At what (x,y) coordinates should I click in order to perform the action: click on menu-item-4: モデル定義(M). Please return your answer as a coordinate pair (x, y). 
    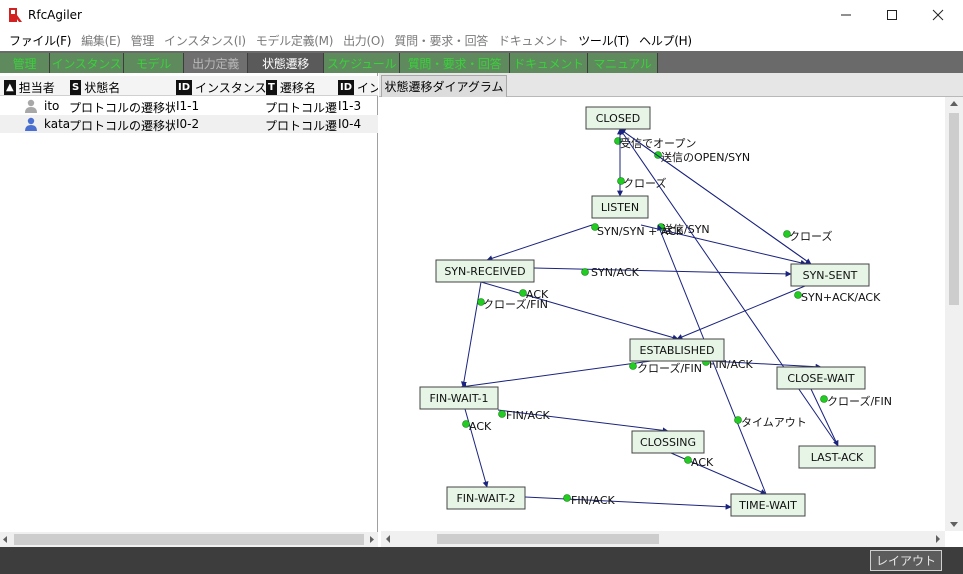
    Looking at the image, I should click on (294, 40).